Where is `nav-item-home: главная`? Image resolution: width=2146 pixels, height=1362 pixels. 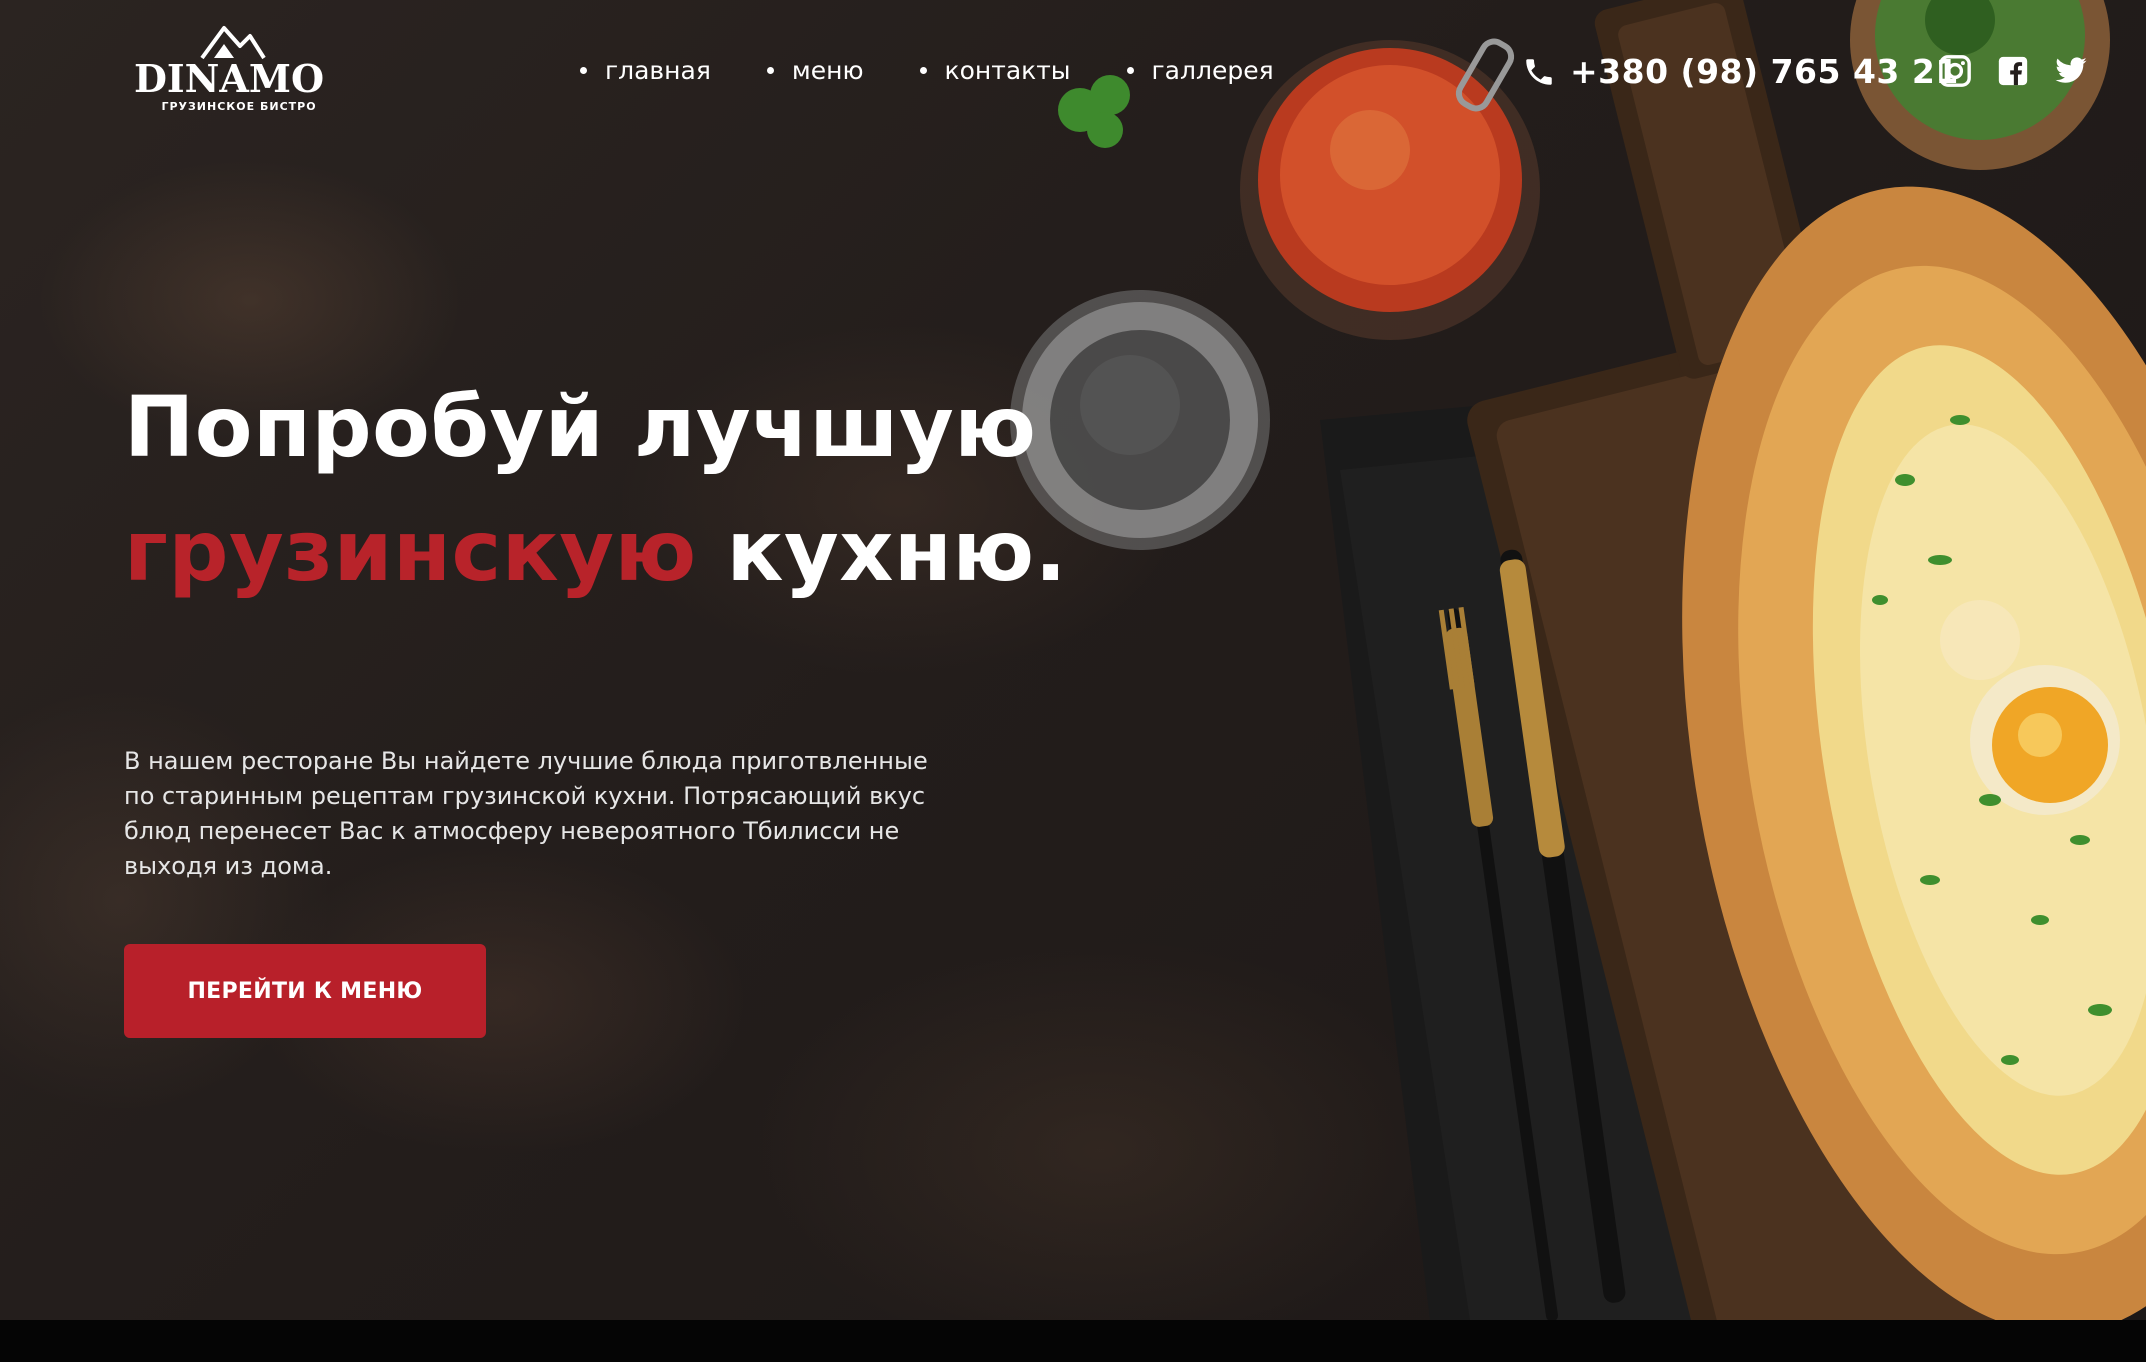 nav-item-home: главная is located at coordinates (645, 70).